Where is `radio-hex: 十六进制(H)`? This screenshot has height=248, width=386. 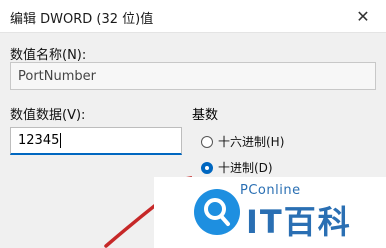
radio-hex: 十六进制(H) is located at coordinates (242, 141).